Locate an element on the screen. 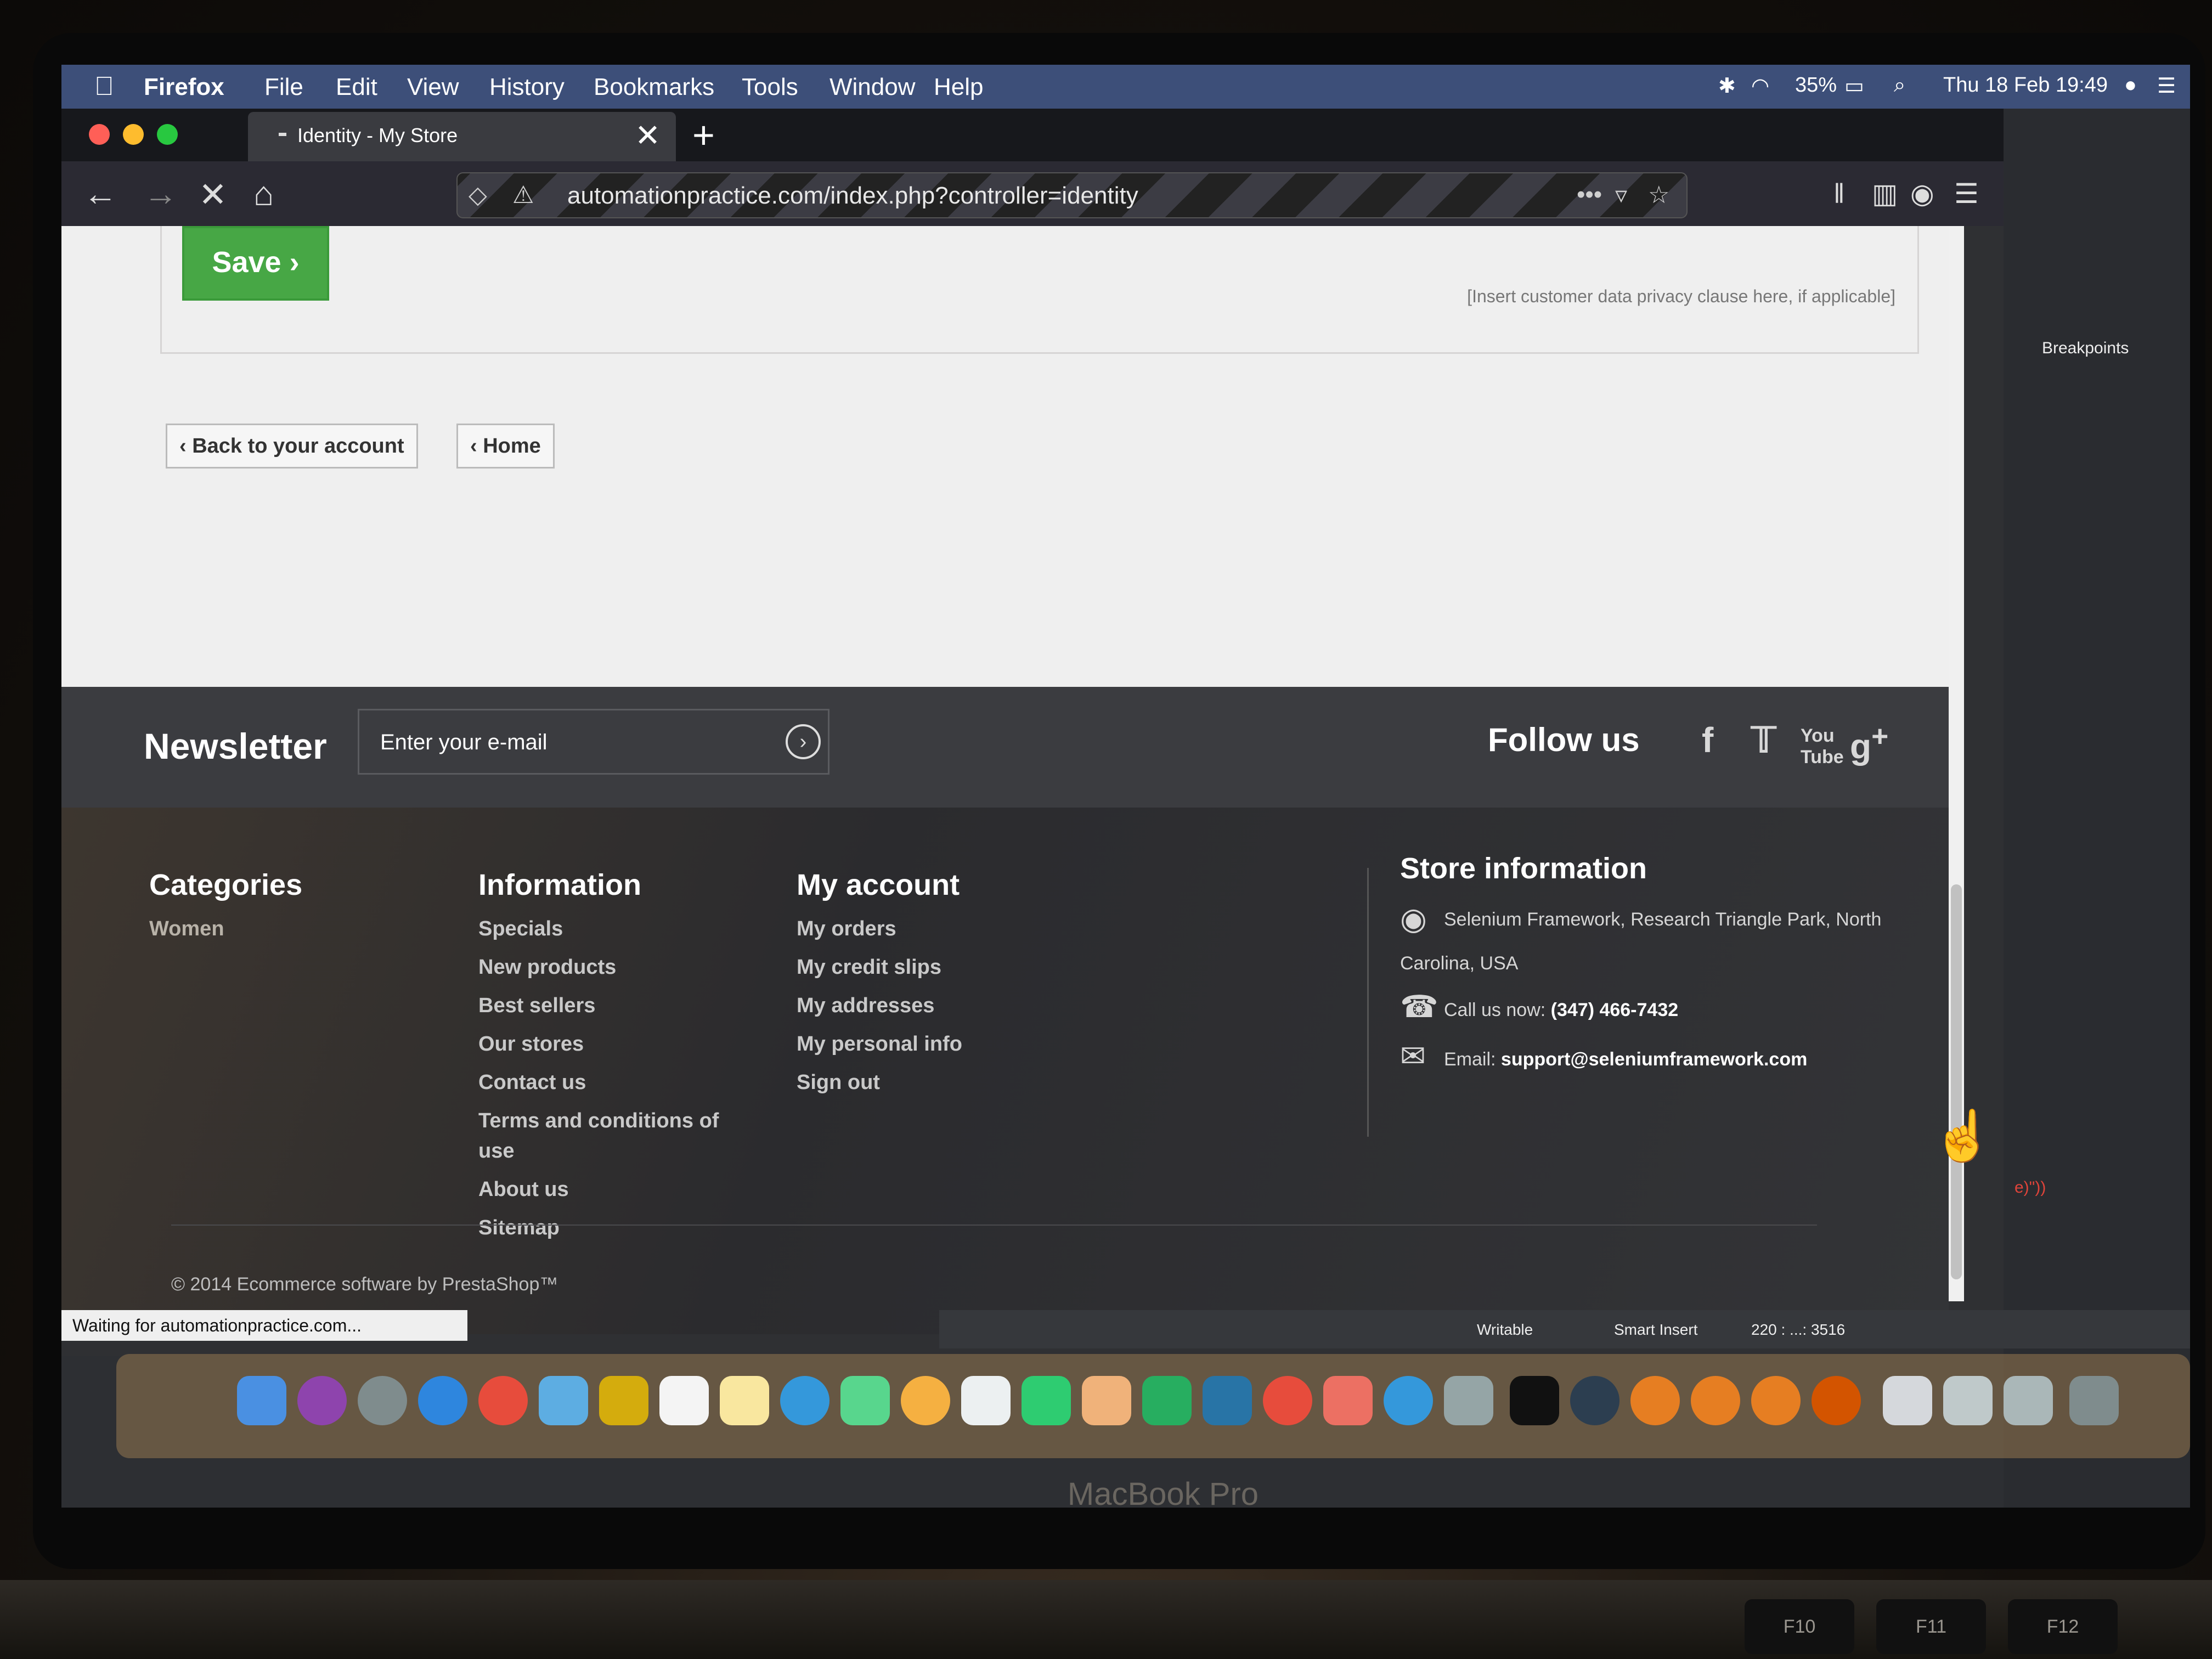 The image size is (2212, 1659). battery-icon: ▭ is located at coordinates (1854, 86).